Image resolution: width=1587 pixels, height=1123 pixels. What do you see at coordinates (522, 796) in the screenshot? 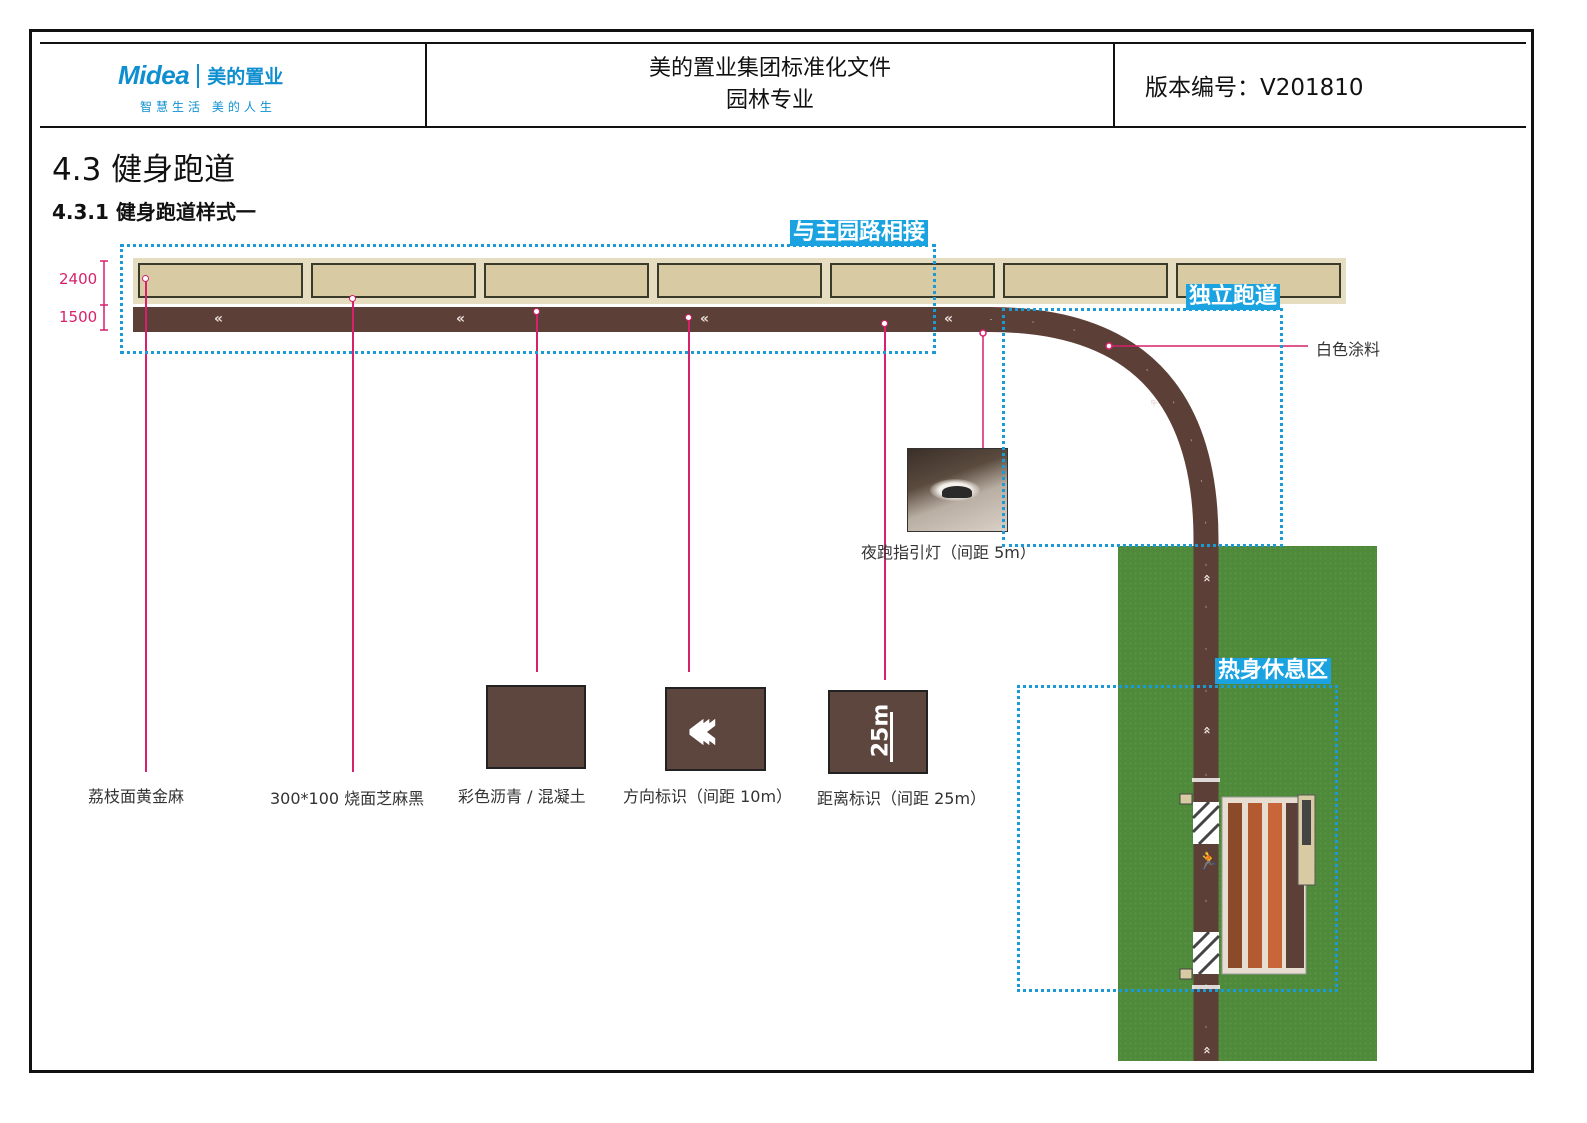
I see `callout-asphalt: 彩色沥青 / 混凝土` at bounding box center [522, 796].